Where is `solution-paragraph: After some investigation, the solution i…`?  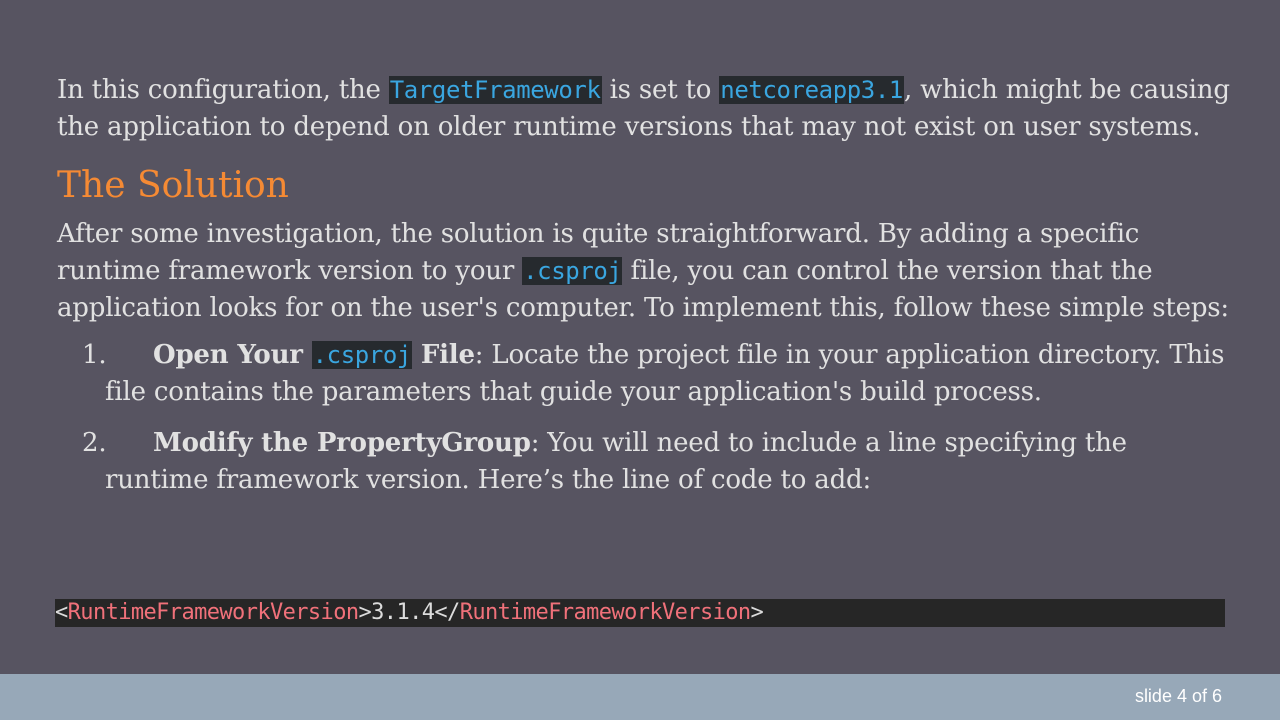 solution-paragraph: After some investigation, the solution i… is located at coordinates (644, 271).